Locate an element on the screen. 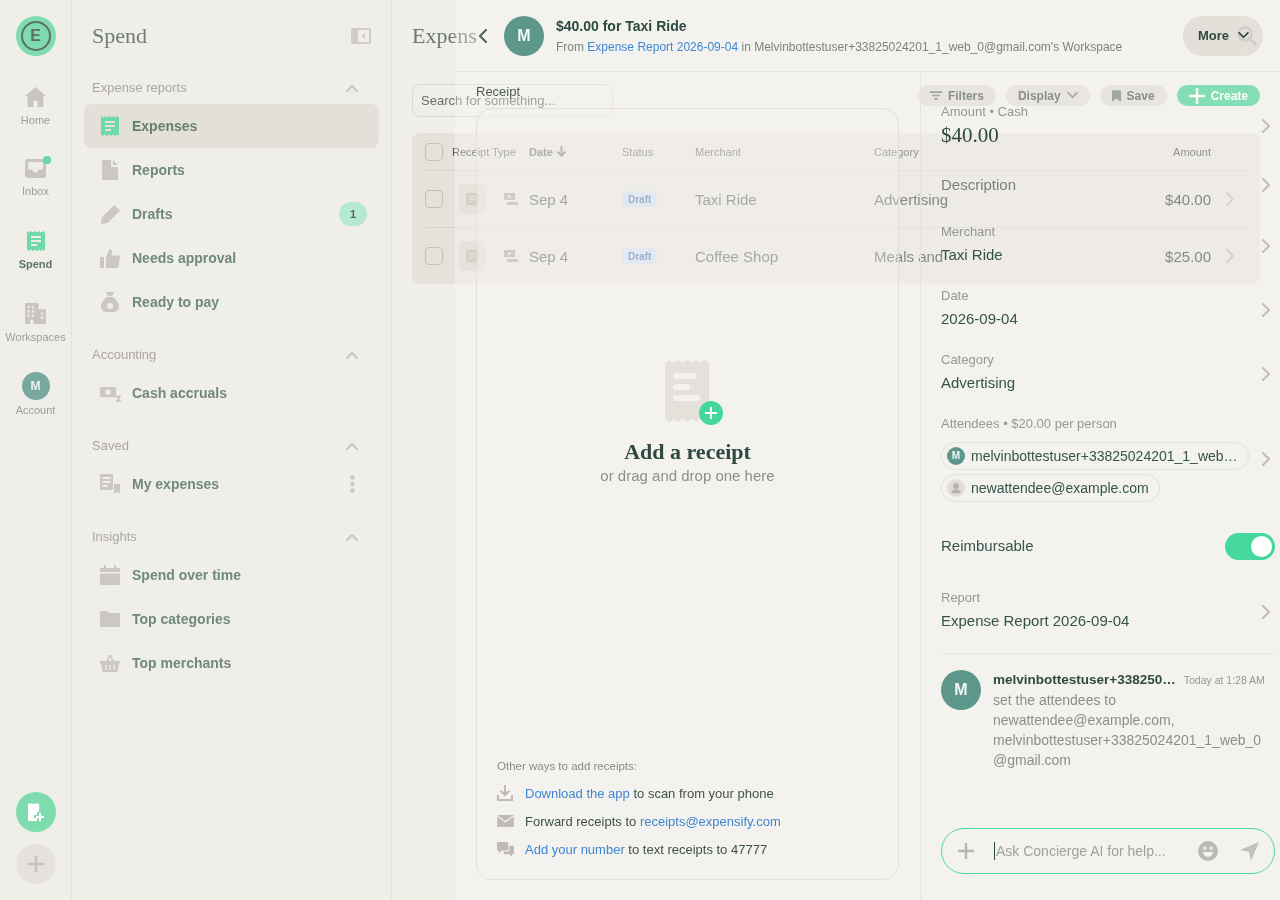  column-header: Amount is located at coordinates (1192, 151).